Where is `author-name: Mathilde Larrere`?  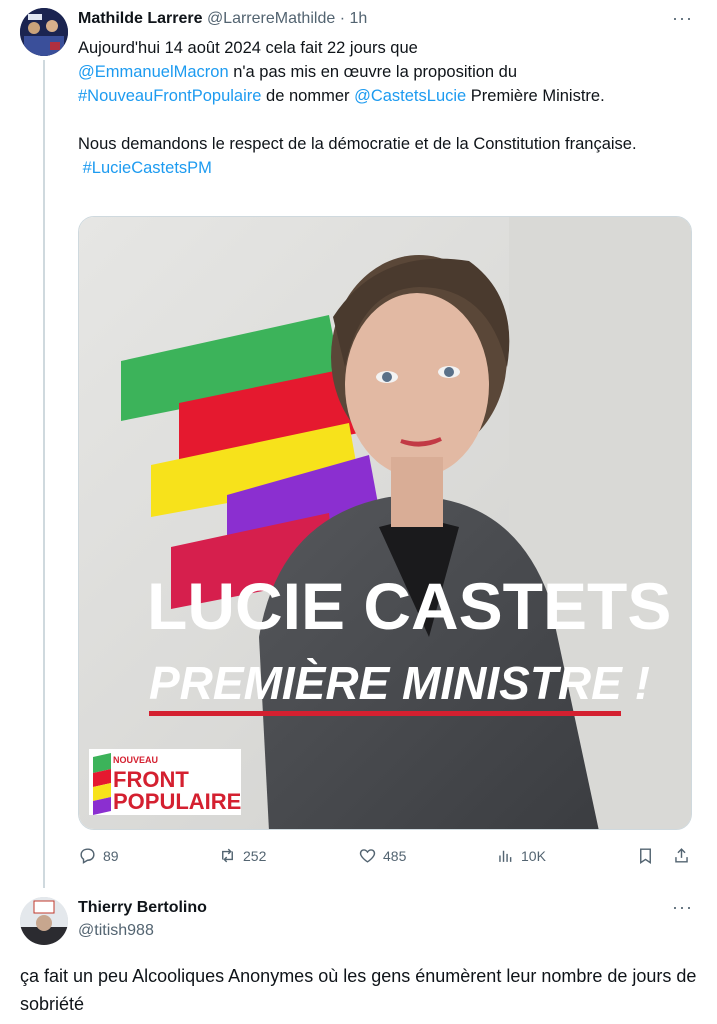
author-name: Mathilde Larrere is located at coordinates (140, 18).